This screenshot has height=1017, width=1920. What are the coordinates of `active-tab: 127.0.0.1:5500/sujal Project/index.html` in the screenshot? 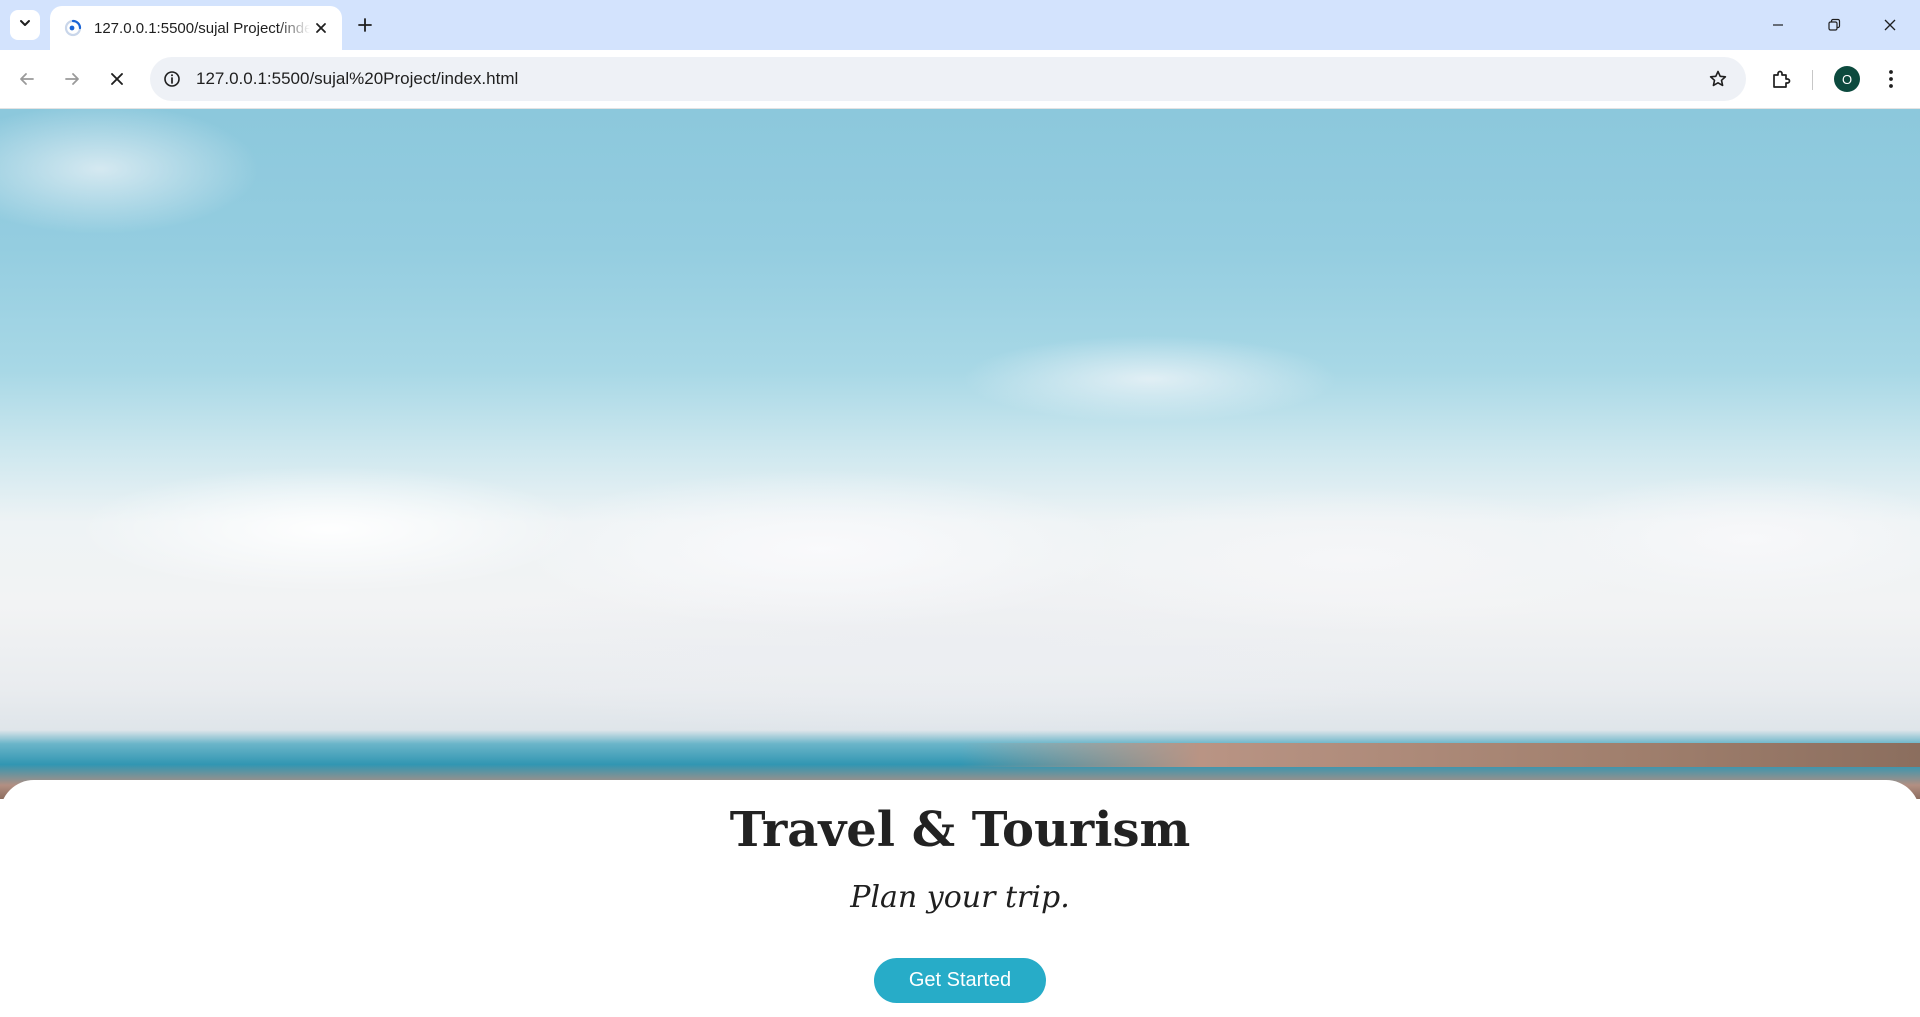 It's located at (196, 28).